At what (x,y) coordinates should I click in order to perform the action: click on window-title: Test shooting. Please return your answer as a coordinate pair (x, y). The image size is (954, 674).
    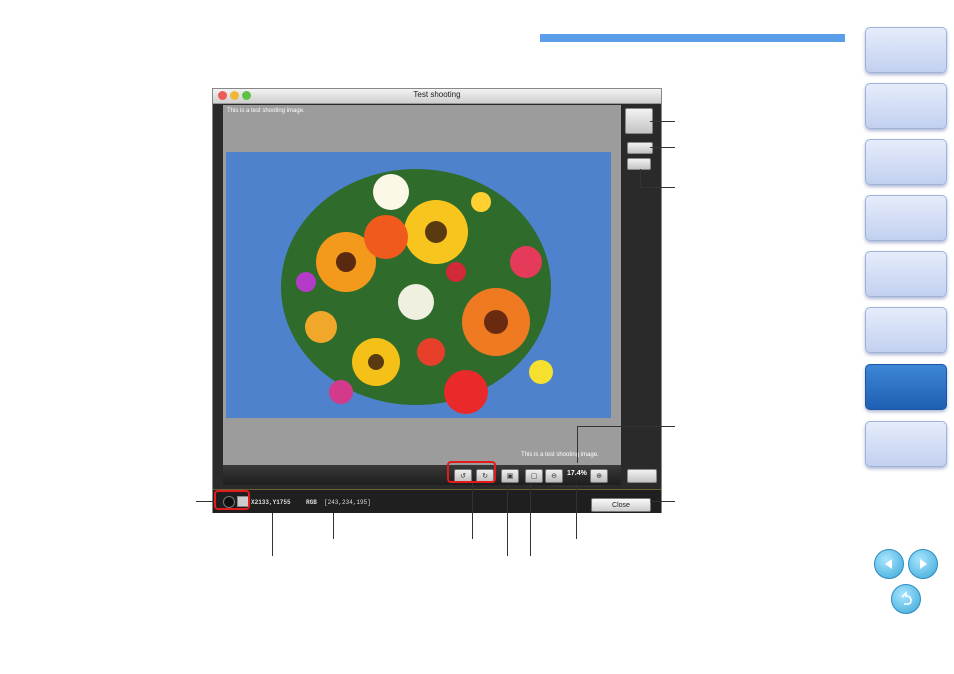
    Looking at the image, I should click on (437, 94).